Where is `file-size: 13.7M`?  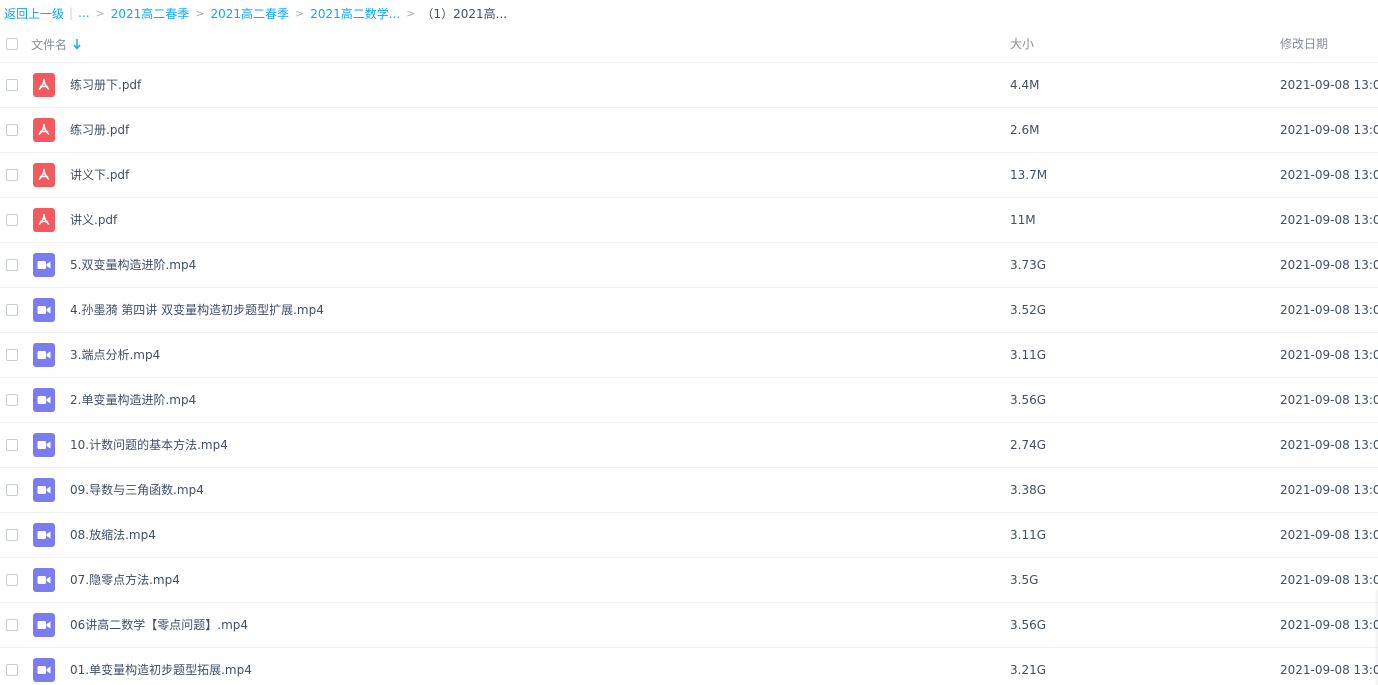
file-size: 13.7M is located at coordinates (1029, 175).